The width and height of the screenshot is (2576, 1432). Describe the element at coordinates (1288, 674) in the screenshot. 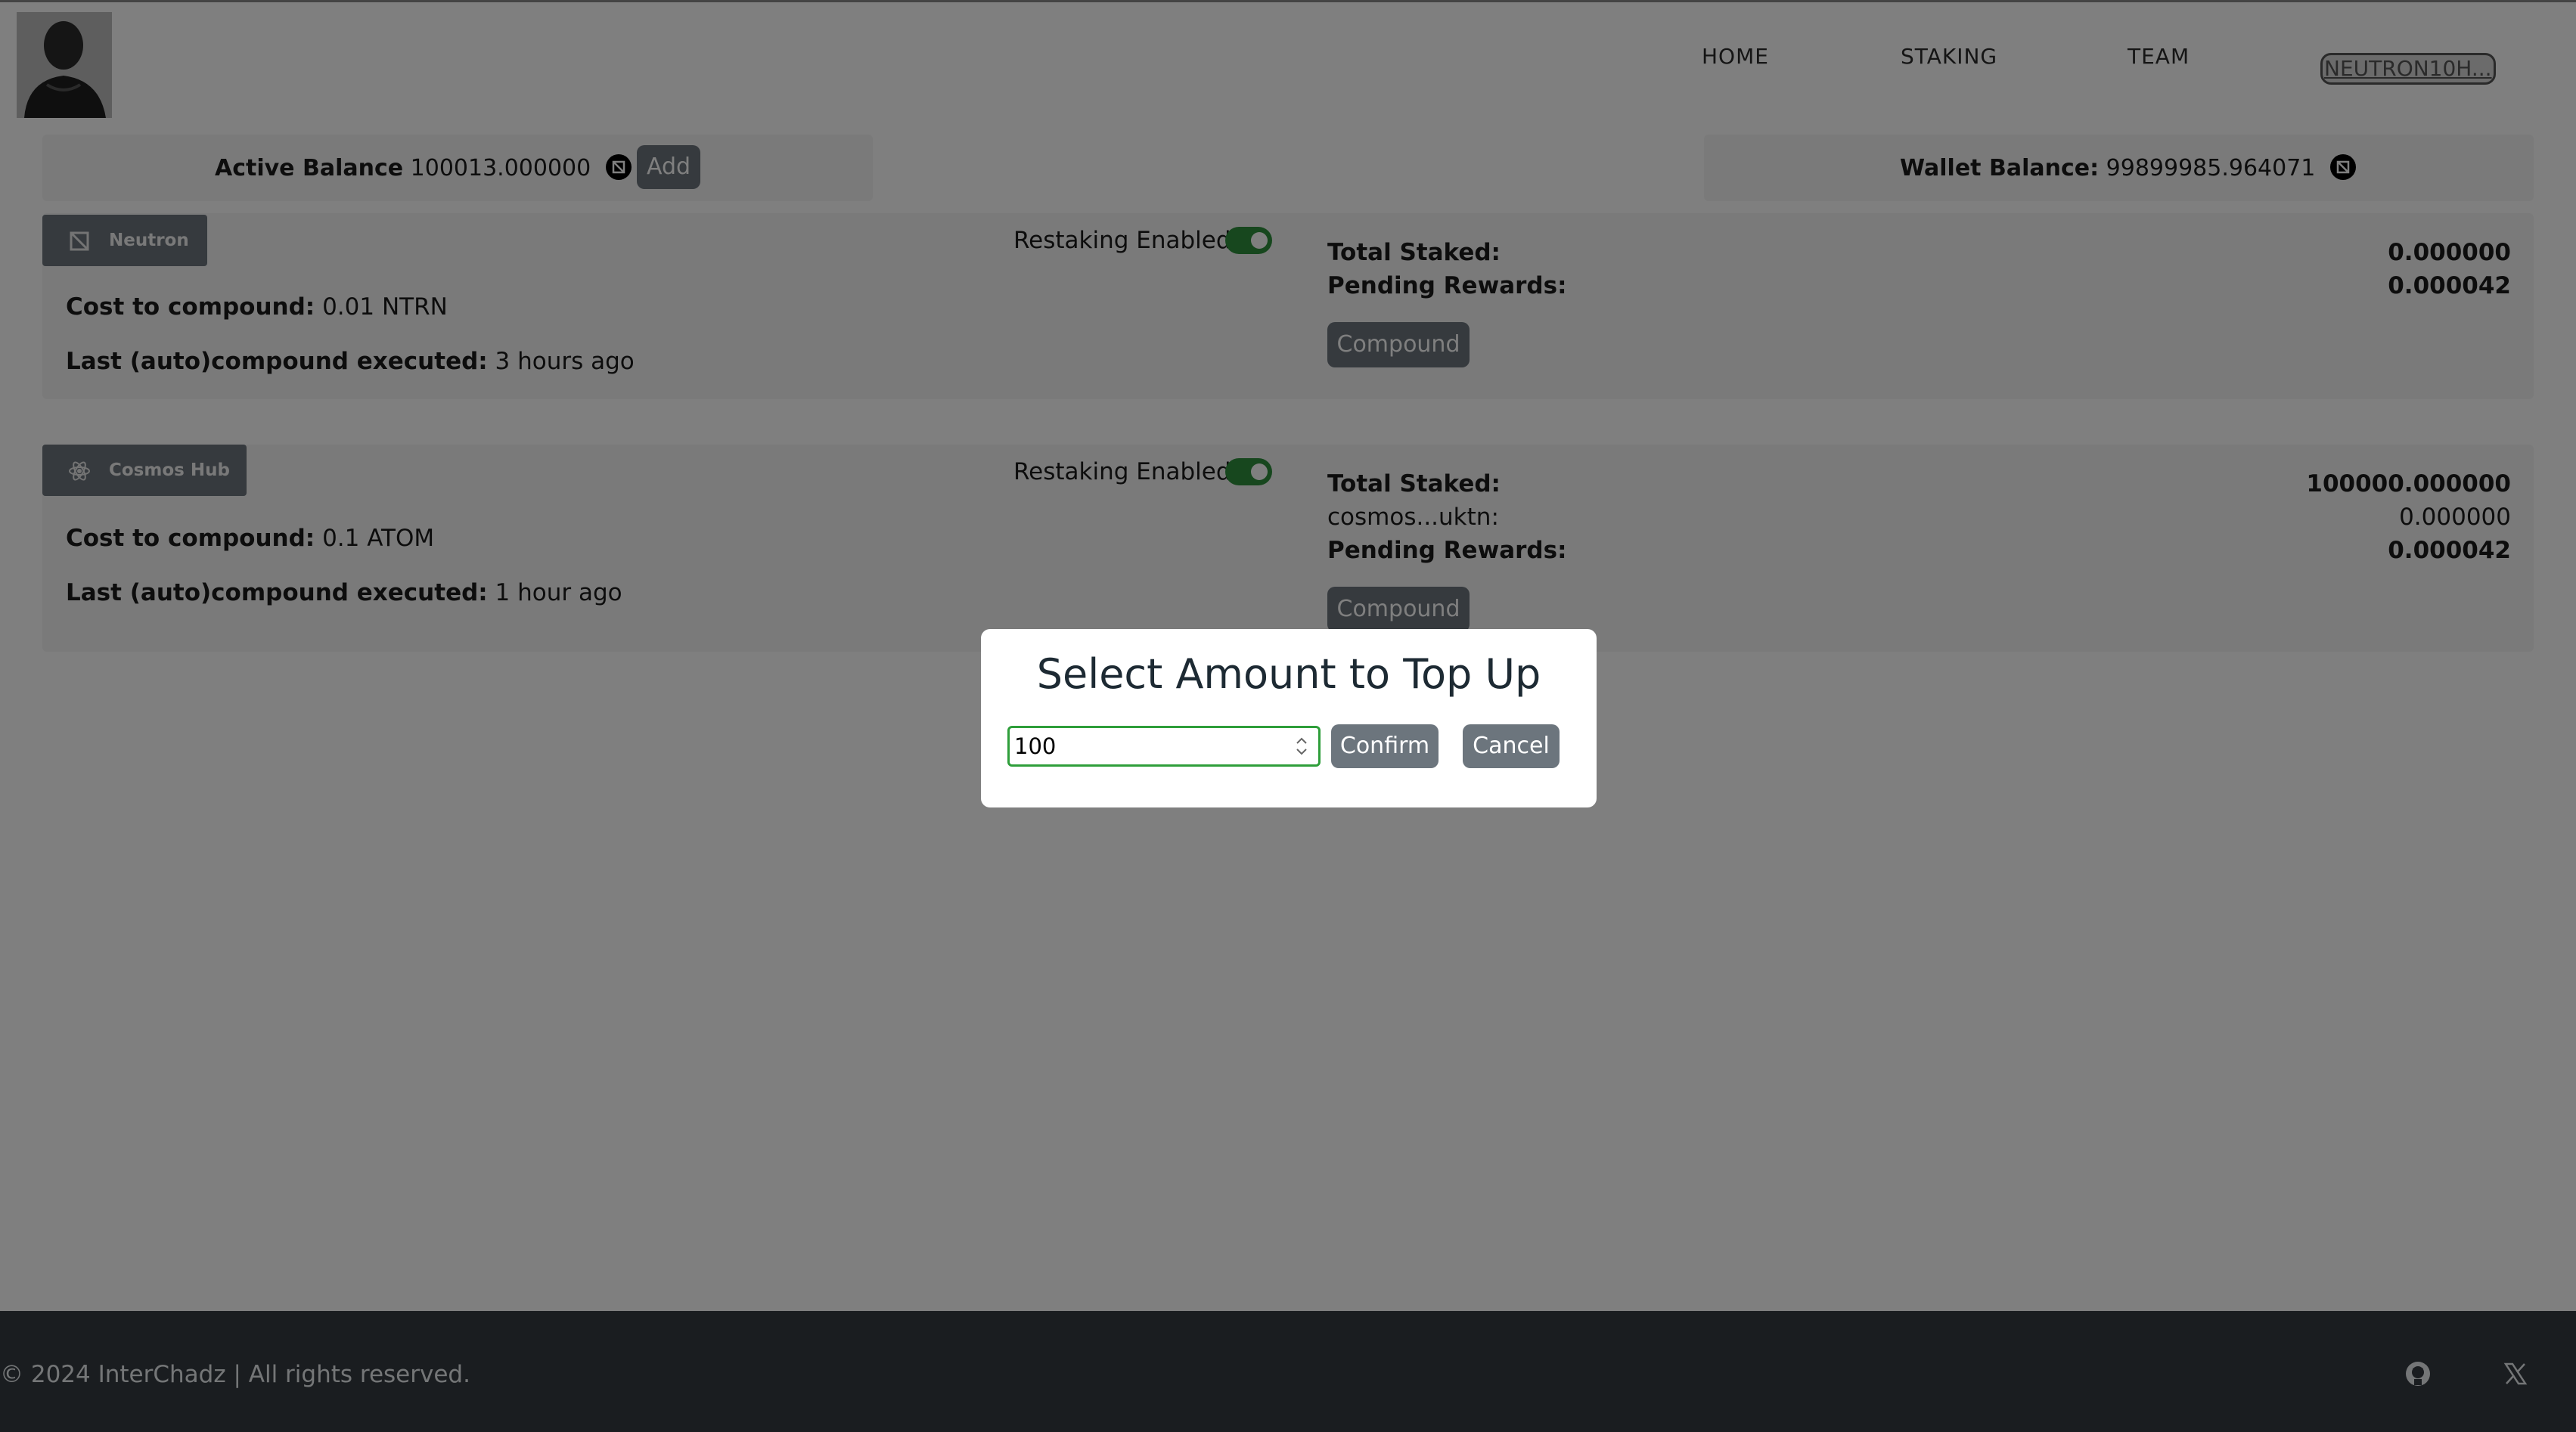

I see `modal-title: Select Amount to Top Up` at that location.